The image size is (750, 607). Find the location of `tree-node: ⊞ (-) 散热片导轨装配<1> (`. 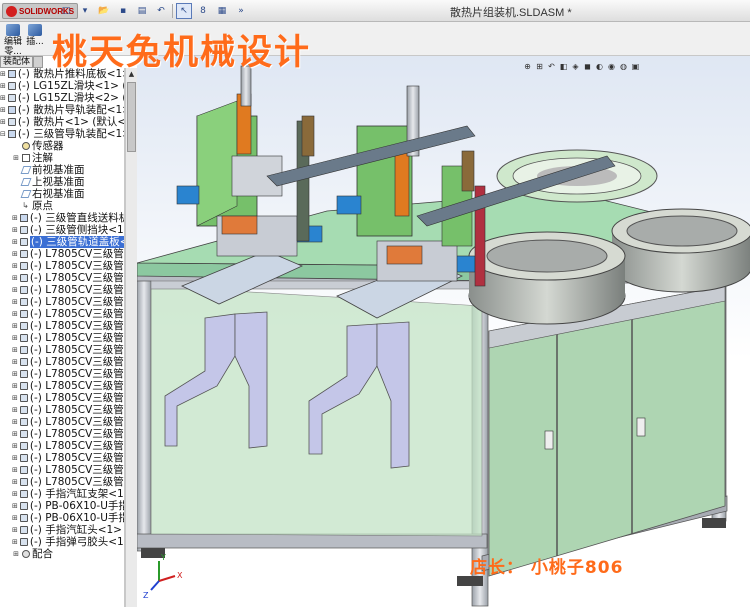

tree-node: ⊞ (-) 散热片导轨装配<1> ( is located at coordinates (62, 110).